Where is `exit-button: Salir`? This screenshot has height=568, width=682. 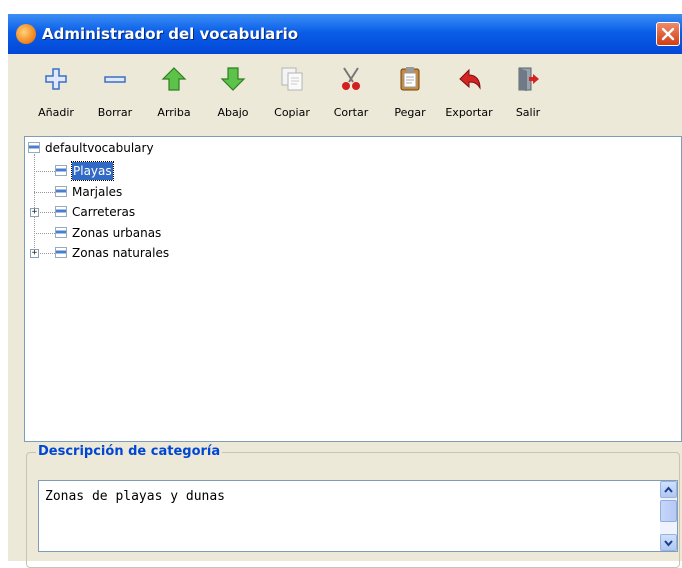 exit-button: Salir is located at coordinates (528, 93).